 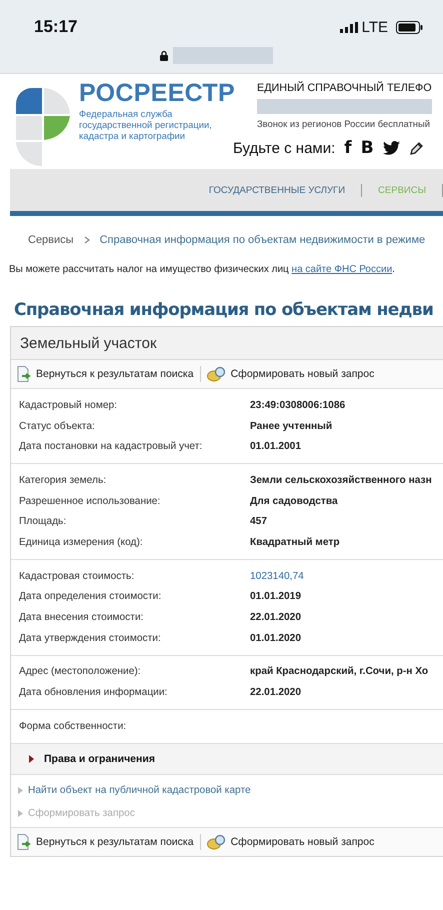 What do you see at coordinates (258, 522) in the screenshot?
I see `field-value: 457` at bounding box center [258, 522].